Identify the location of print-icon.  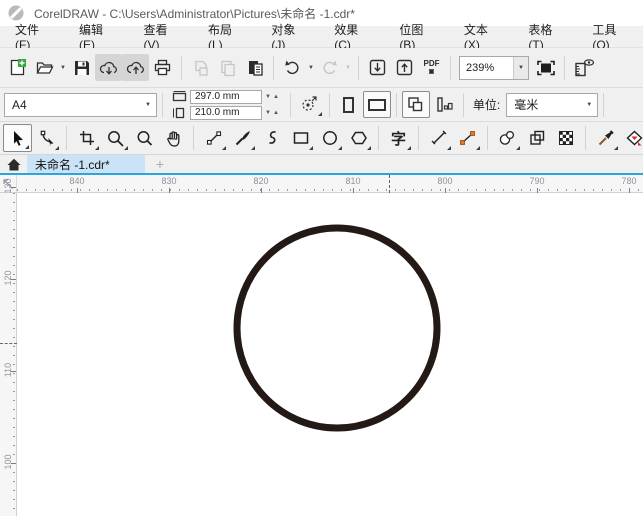
(162, 67).